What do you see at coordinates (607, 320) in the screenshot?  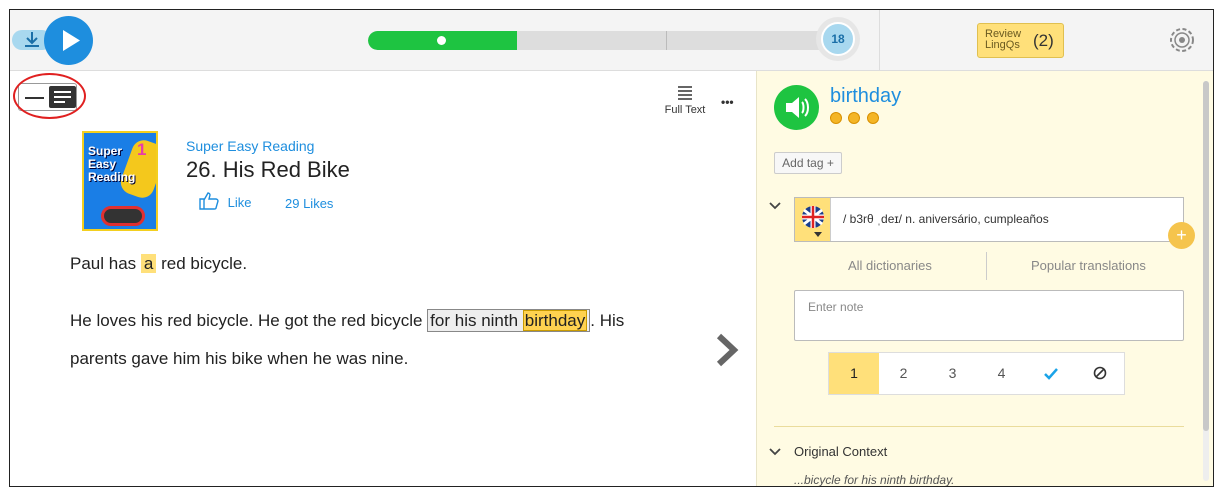 I see `sentence-text-end: . His` at bounding box center [607, 320].